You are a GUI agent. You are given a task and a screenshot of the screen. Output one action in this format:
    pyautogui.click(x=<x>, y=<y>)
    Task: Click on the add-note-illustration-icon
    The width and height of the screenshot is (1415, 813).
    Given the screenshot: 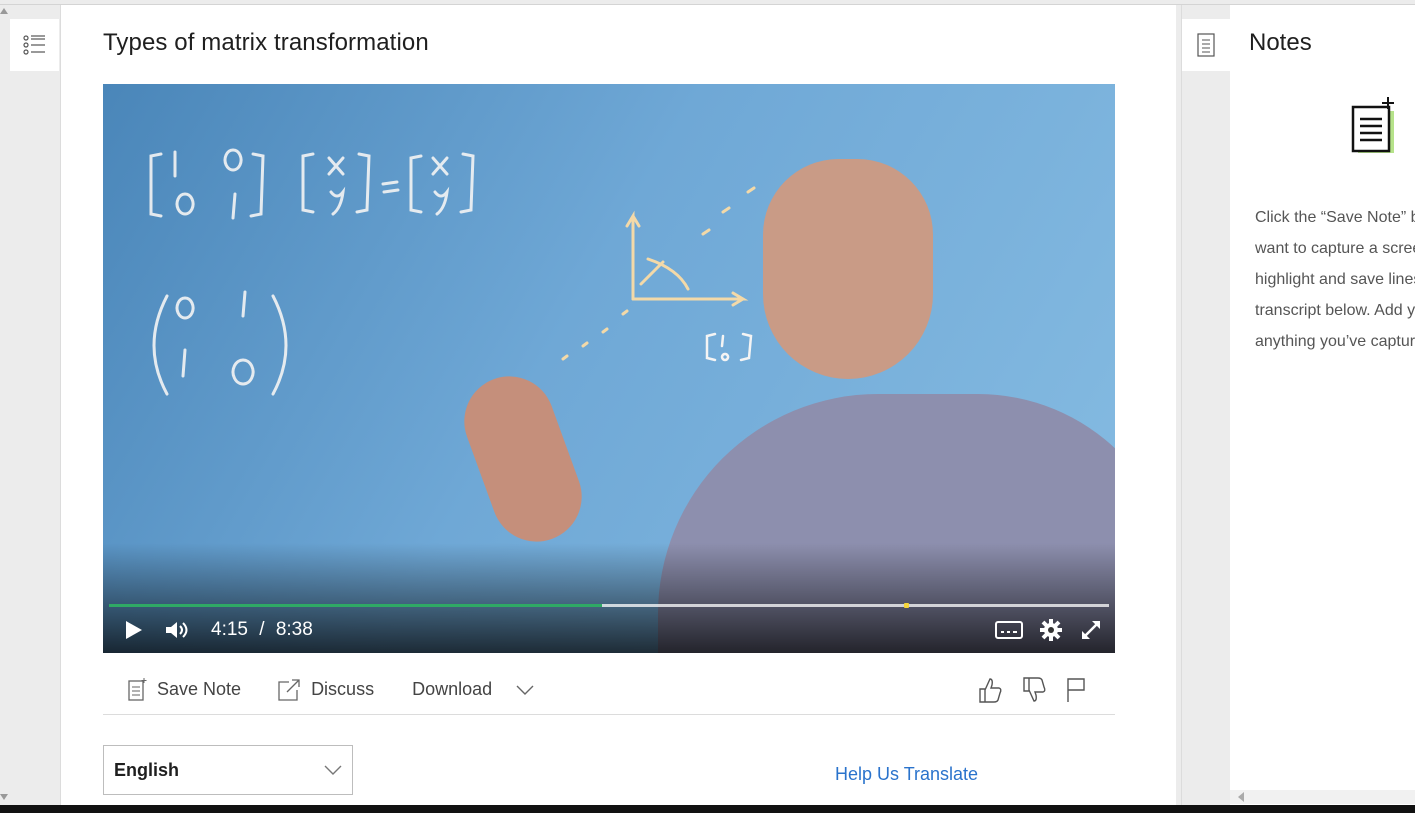 What is the action you would take?
    pyautogui.click(x=1372, y=125)
    